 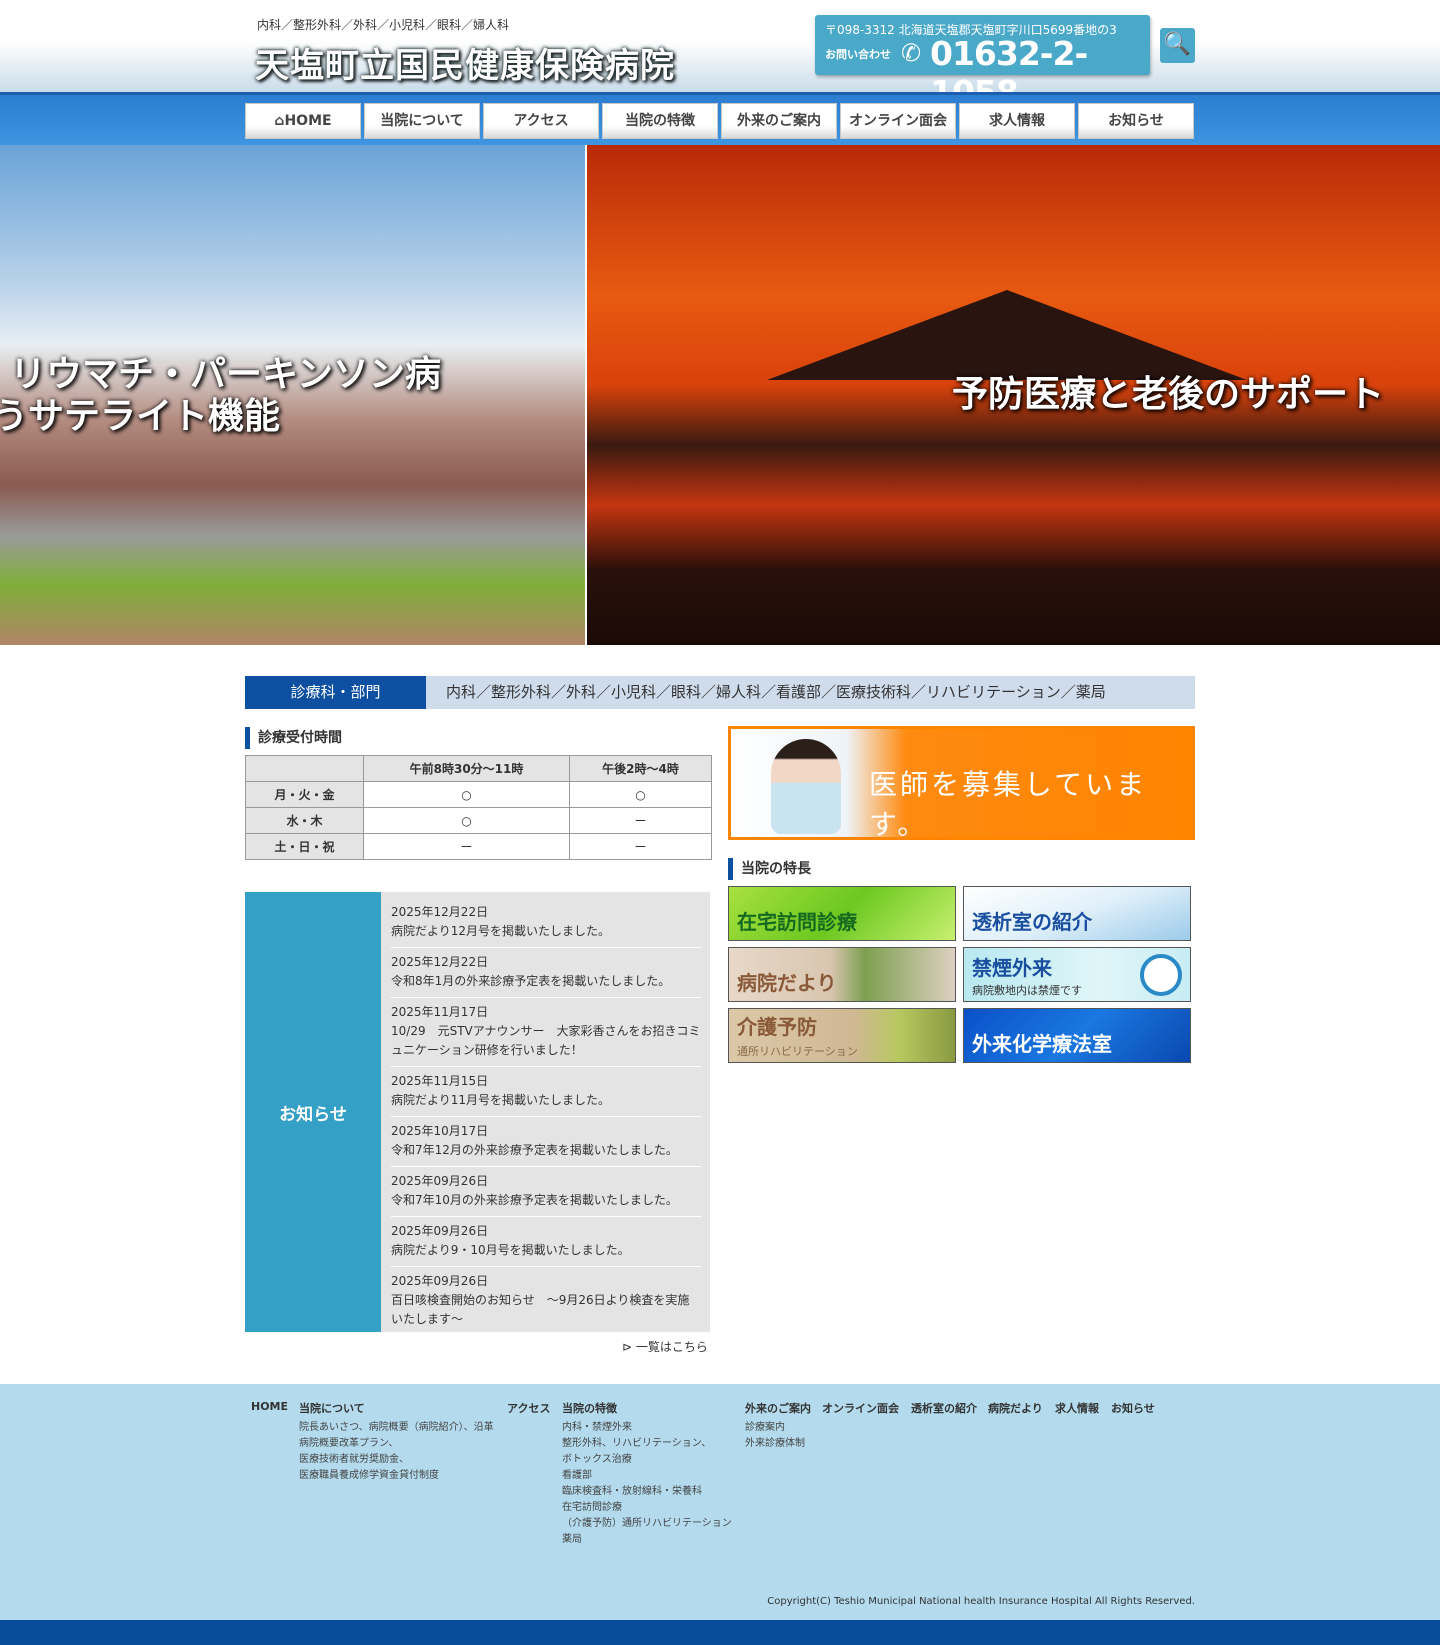 I want to click on table-row: 水・木 ○ ー, so click(x=478, y=820).